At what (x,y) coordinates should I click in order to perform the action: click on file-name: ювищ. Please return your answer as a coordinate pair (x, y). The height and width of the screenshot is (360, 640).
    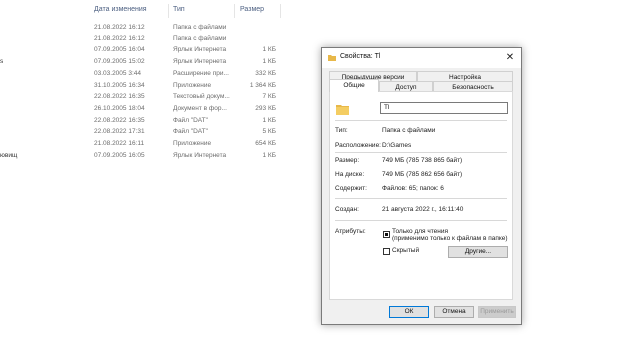
    Looking at the image, I should click on (9, 155).